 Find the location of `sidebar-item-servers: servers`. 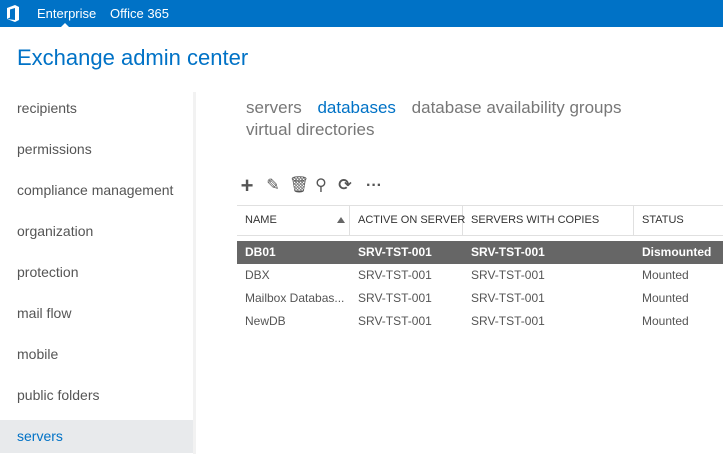

sidebar-item-servers: servers is located at coordinates (96, 436).